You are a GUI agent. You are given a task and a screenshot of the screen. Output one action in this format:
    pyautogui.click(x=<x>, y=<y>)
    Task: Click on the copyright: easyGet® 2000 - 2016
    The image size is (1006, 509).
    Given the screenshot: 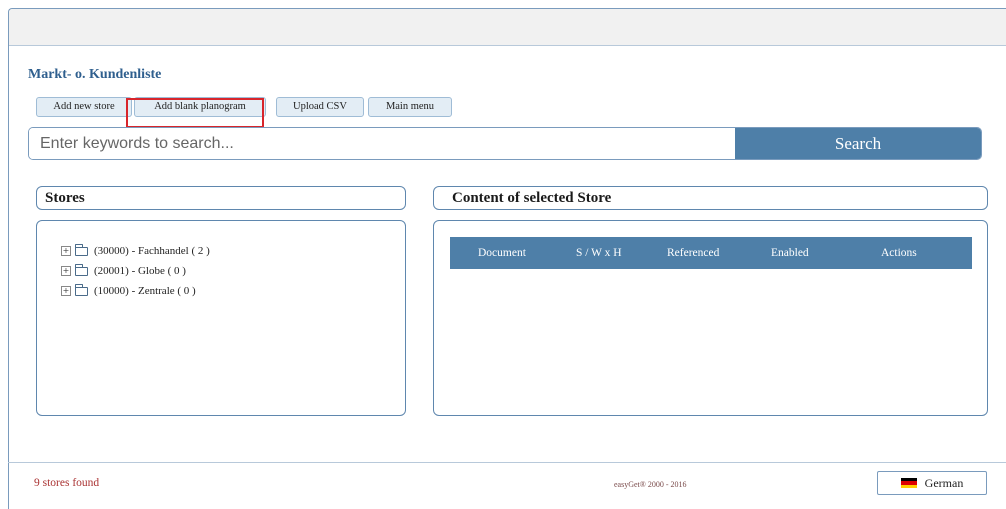 What is the action you would take?
    pyautogui.click(x=650, y=484)
    